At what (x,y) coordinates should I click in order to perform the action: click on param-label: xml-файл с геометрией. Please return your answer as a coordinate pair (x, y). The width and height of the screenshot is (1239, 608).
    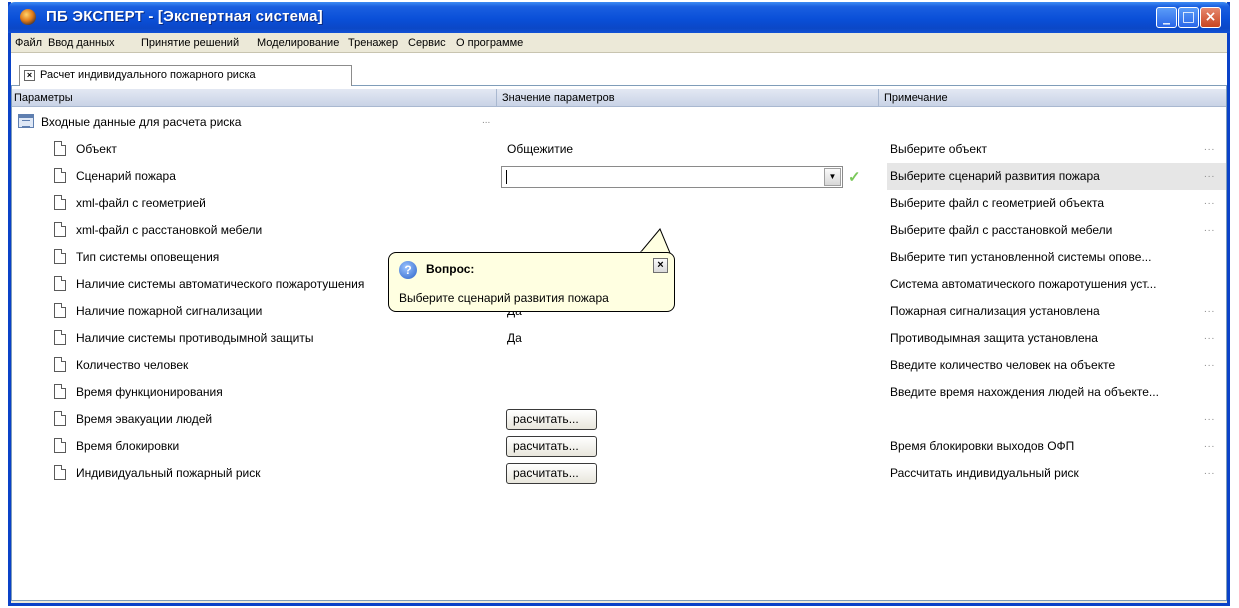
    Looking at the image, I should click on (141, 203).